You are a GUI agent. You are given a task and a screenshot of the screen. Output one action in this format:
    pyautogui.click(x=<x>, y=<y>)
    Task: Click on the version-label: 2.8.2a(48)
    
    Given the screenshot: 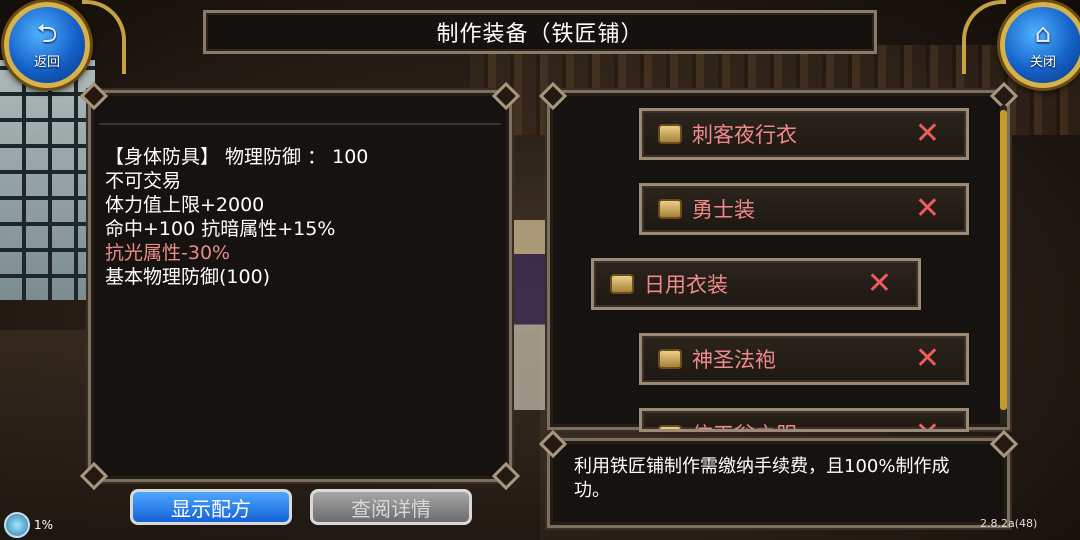 What is the action you would take?
    pyautogui.click(x=1009, y=523)
    